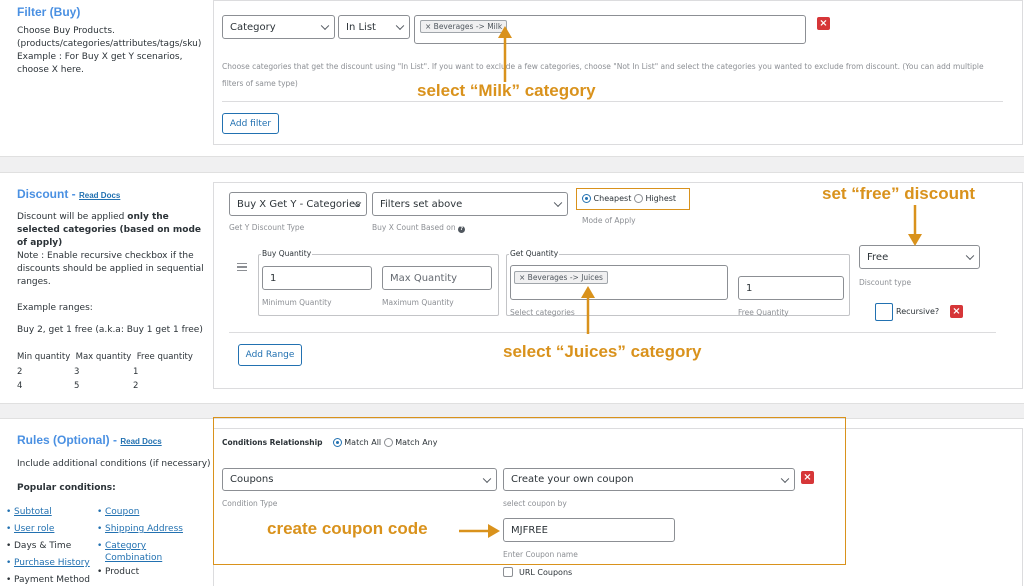 This screenshot has width=1024, height=586. I want to click on filter-desc-1: Choose Buy Products., so click(66, 31).